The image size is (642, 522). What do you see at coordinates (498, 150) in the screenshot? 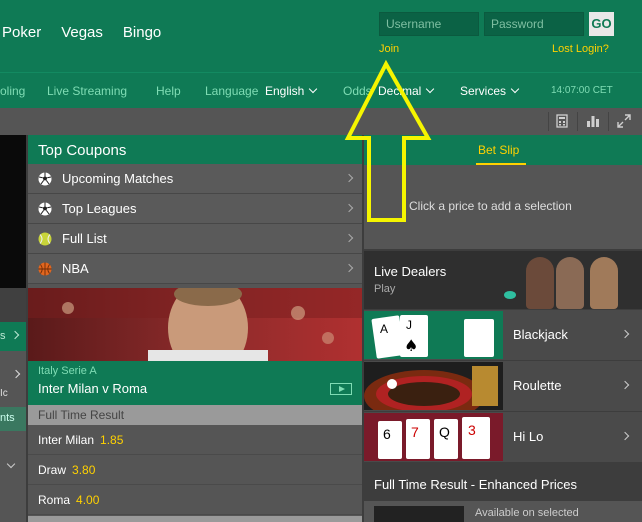
I see `bet-slip-tab: Bet Slip` at bounding box center [498, 150].